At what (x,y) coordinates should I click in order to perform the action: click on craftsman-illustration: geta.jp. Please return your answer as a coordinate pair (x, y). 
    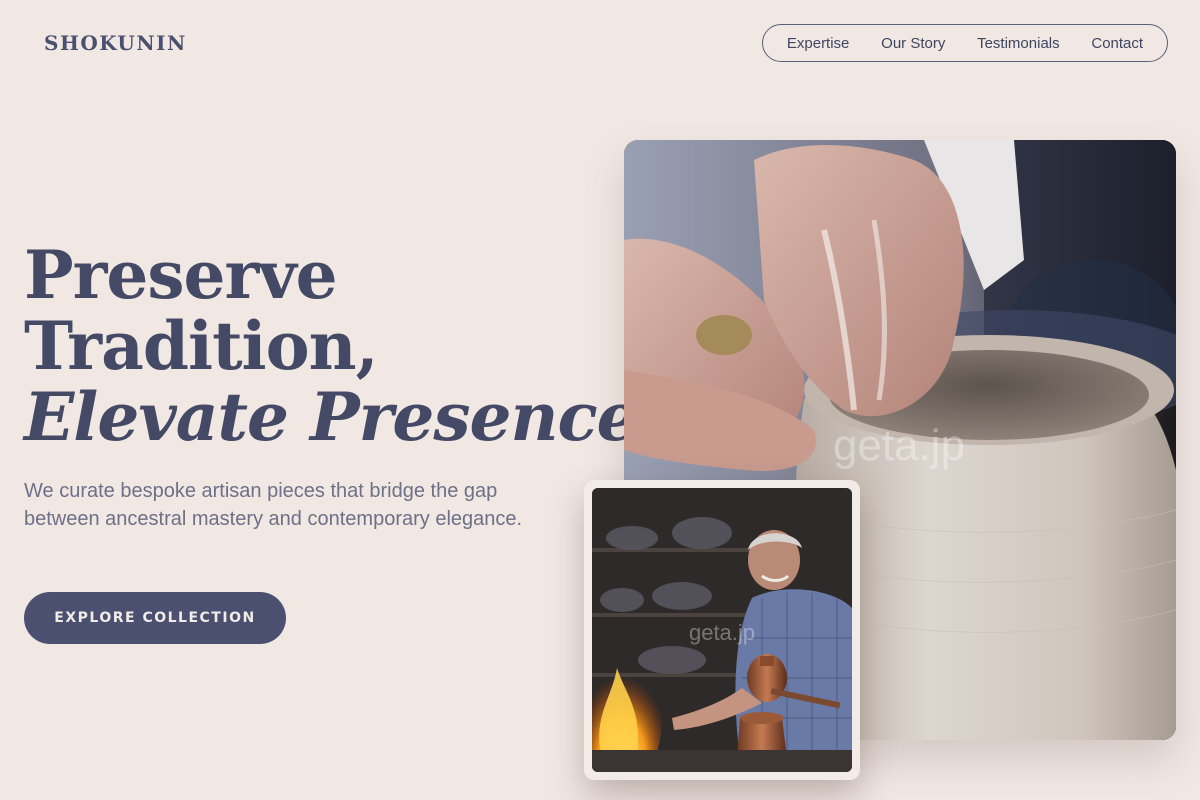
    Looking at the image, I should click on (722, 630).